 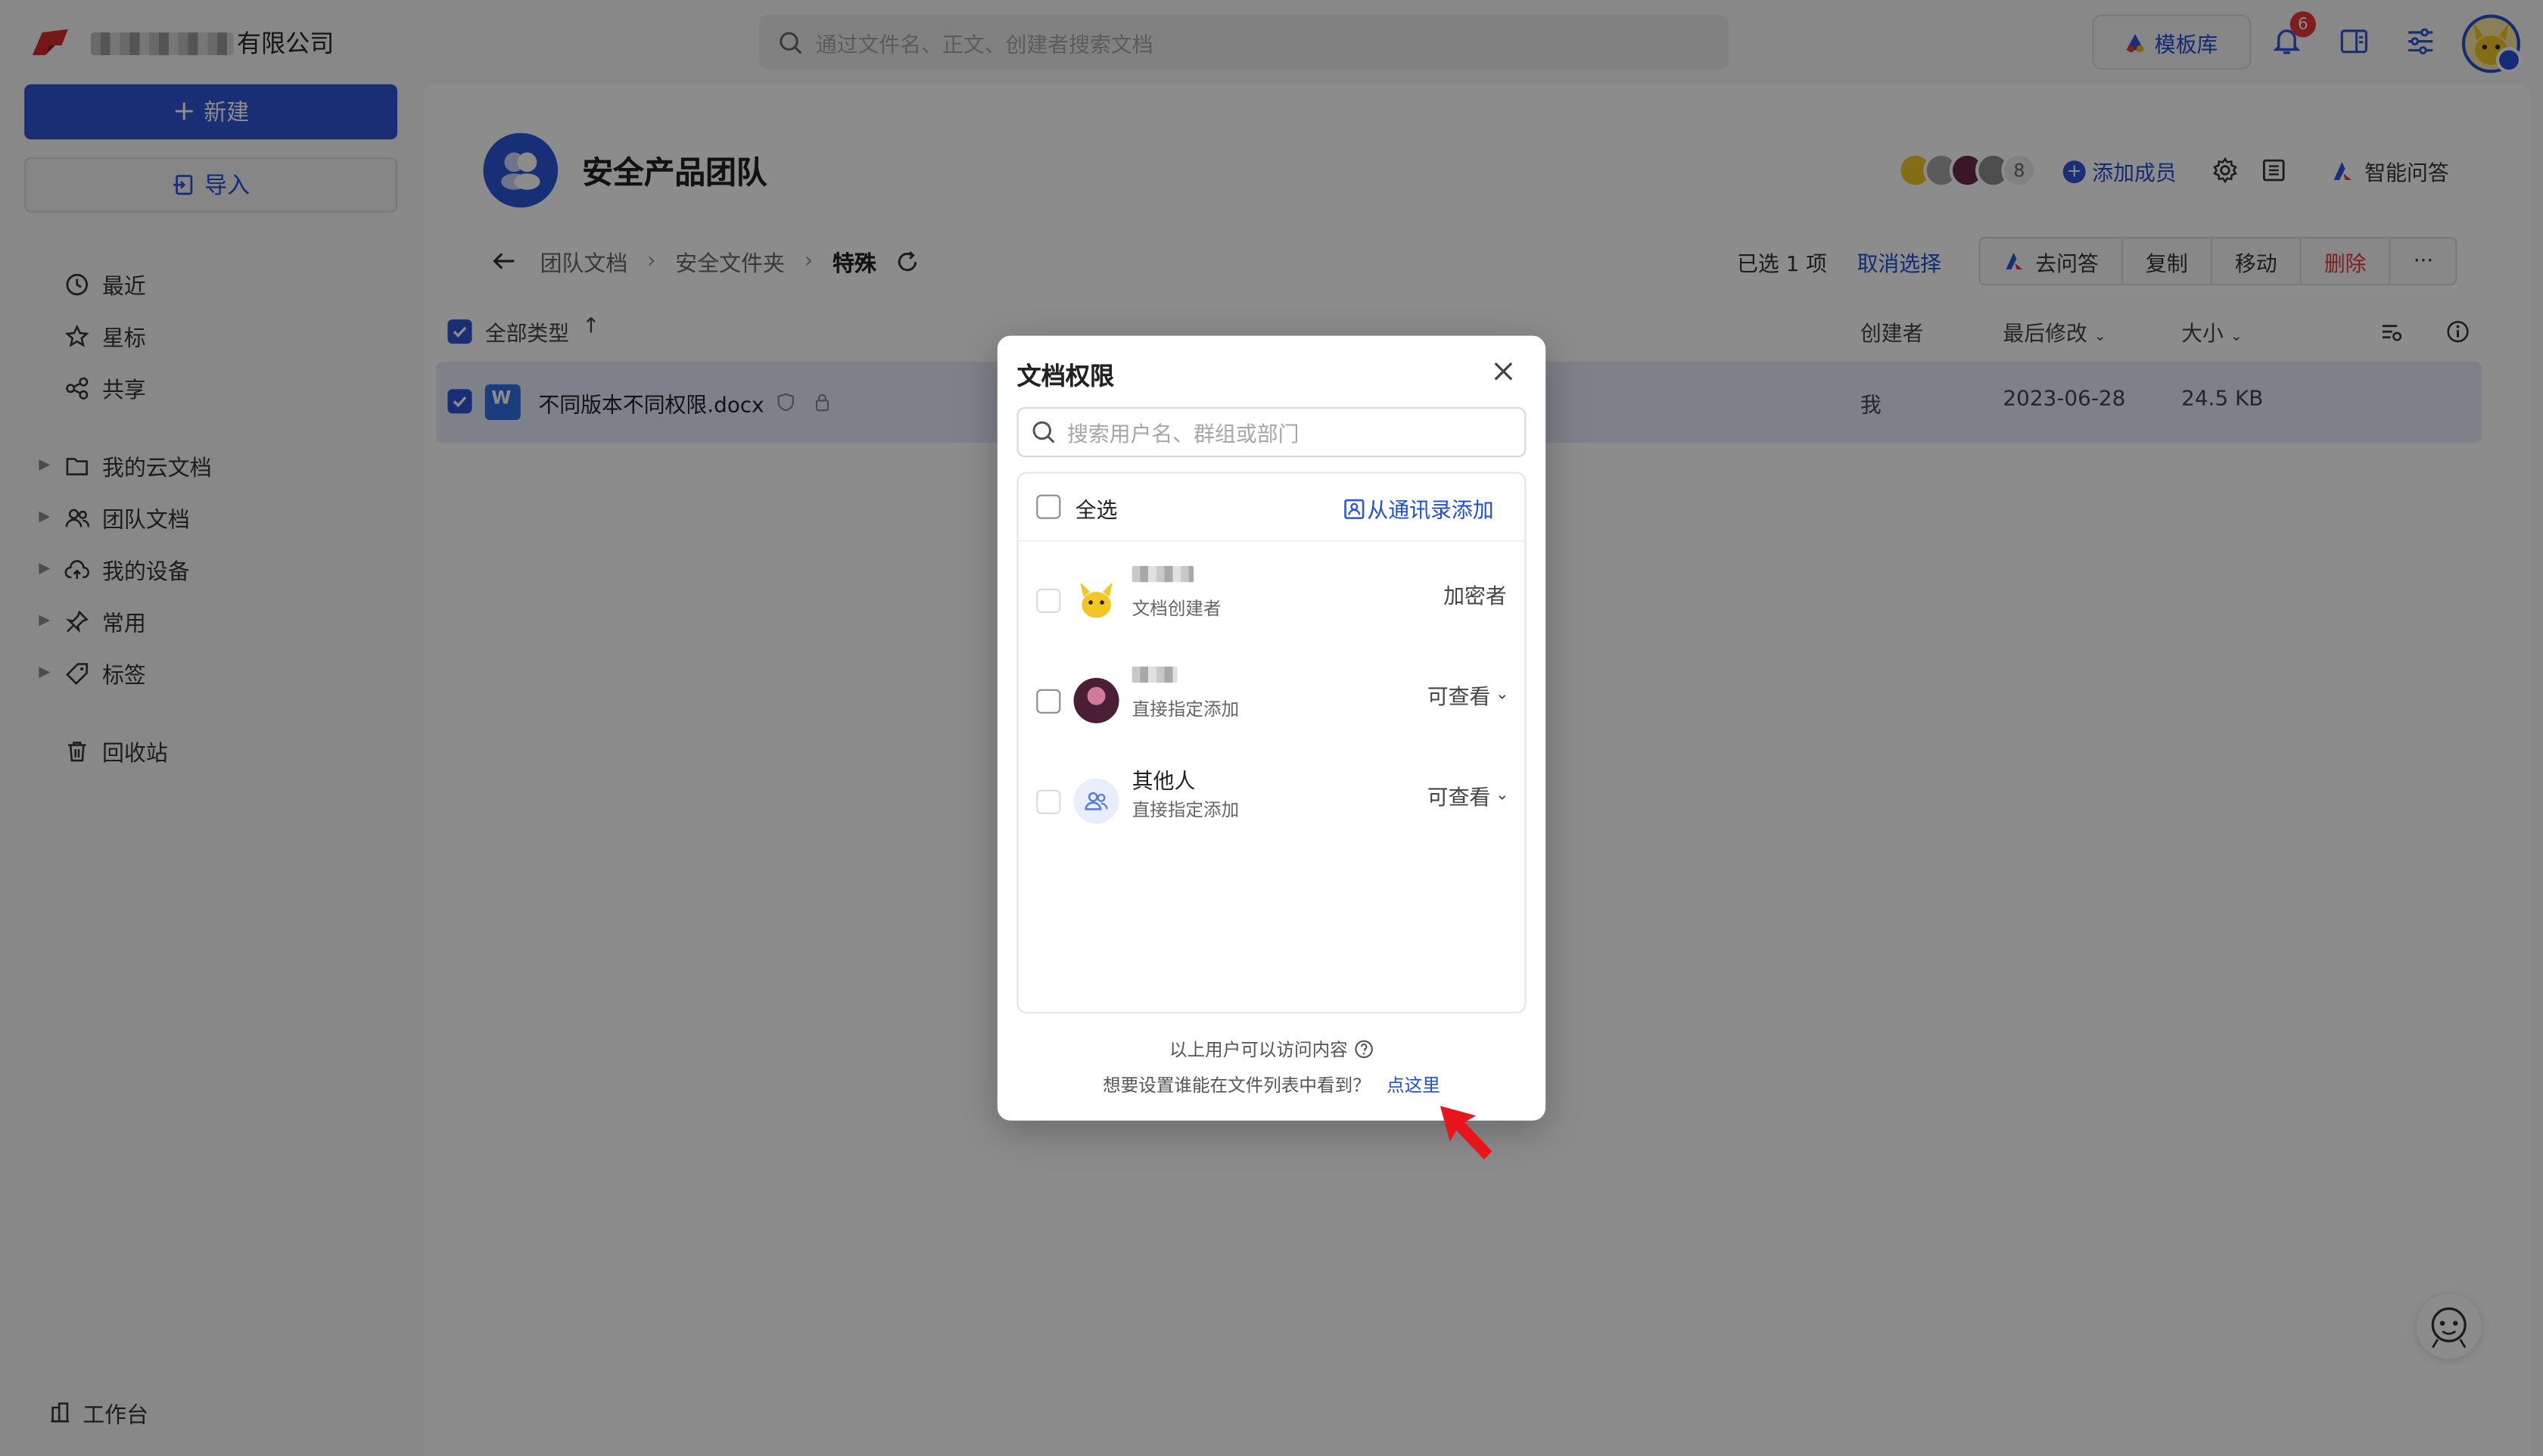 I want to click on select-all-label: 全选, so click(x=1096, y=511).